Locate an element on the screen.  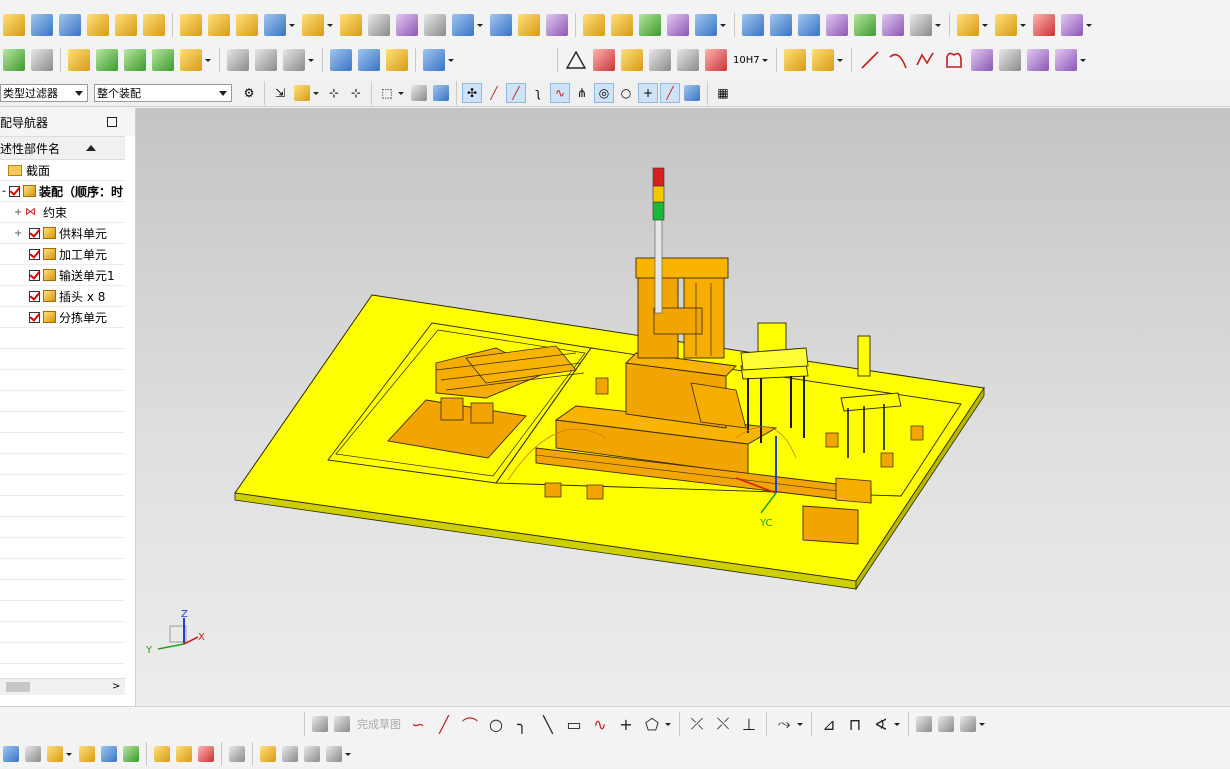
profile-icon: ∽ is located at coordinates (418, 724).